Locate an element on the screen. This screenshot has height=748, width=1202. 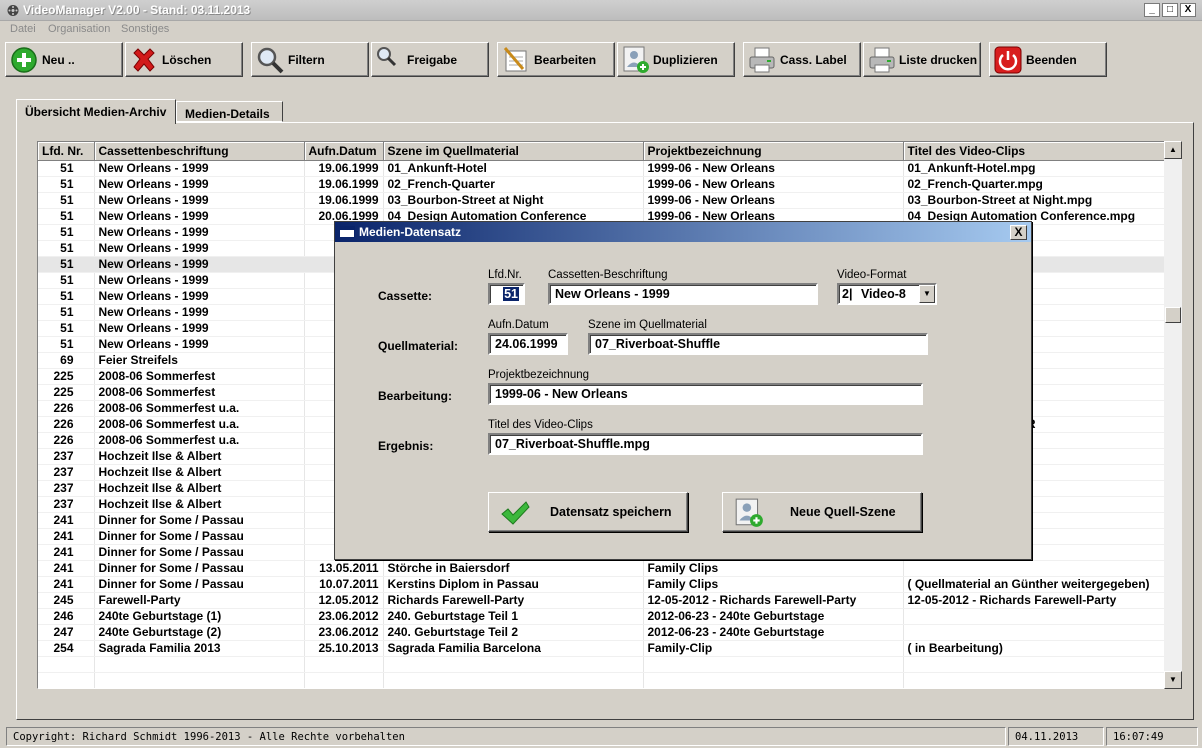
scroll-thumb is located at coordinates (1173, 315).